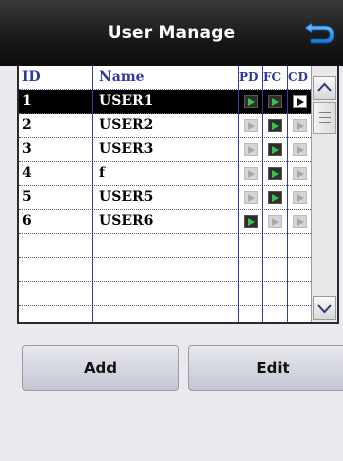  I want to click on user-name: USER2, so click(126, 125).